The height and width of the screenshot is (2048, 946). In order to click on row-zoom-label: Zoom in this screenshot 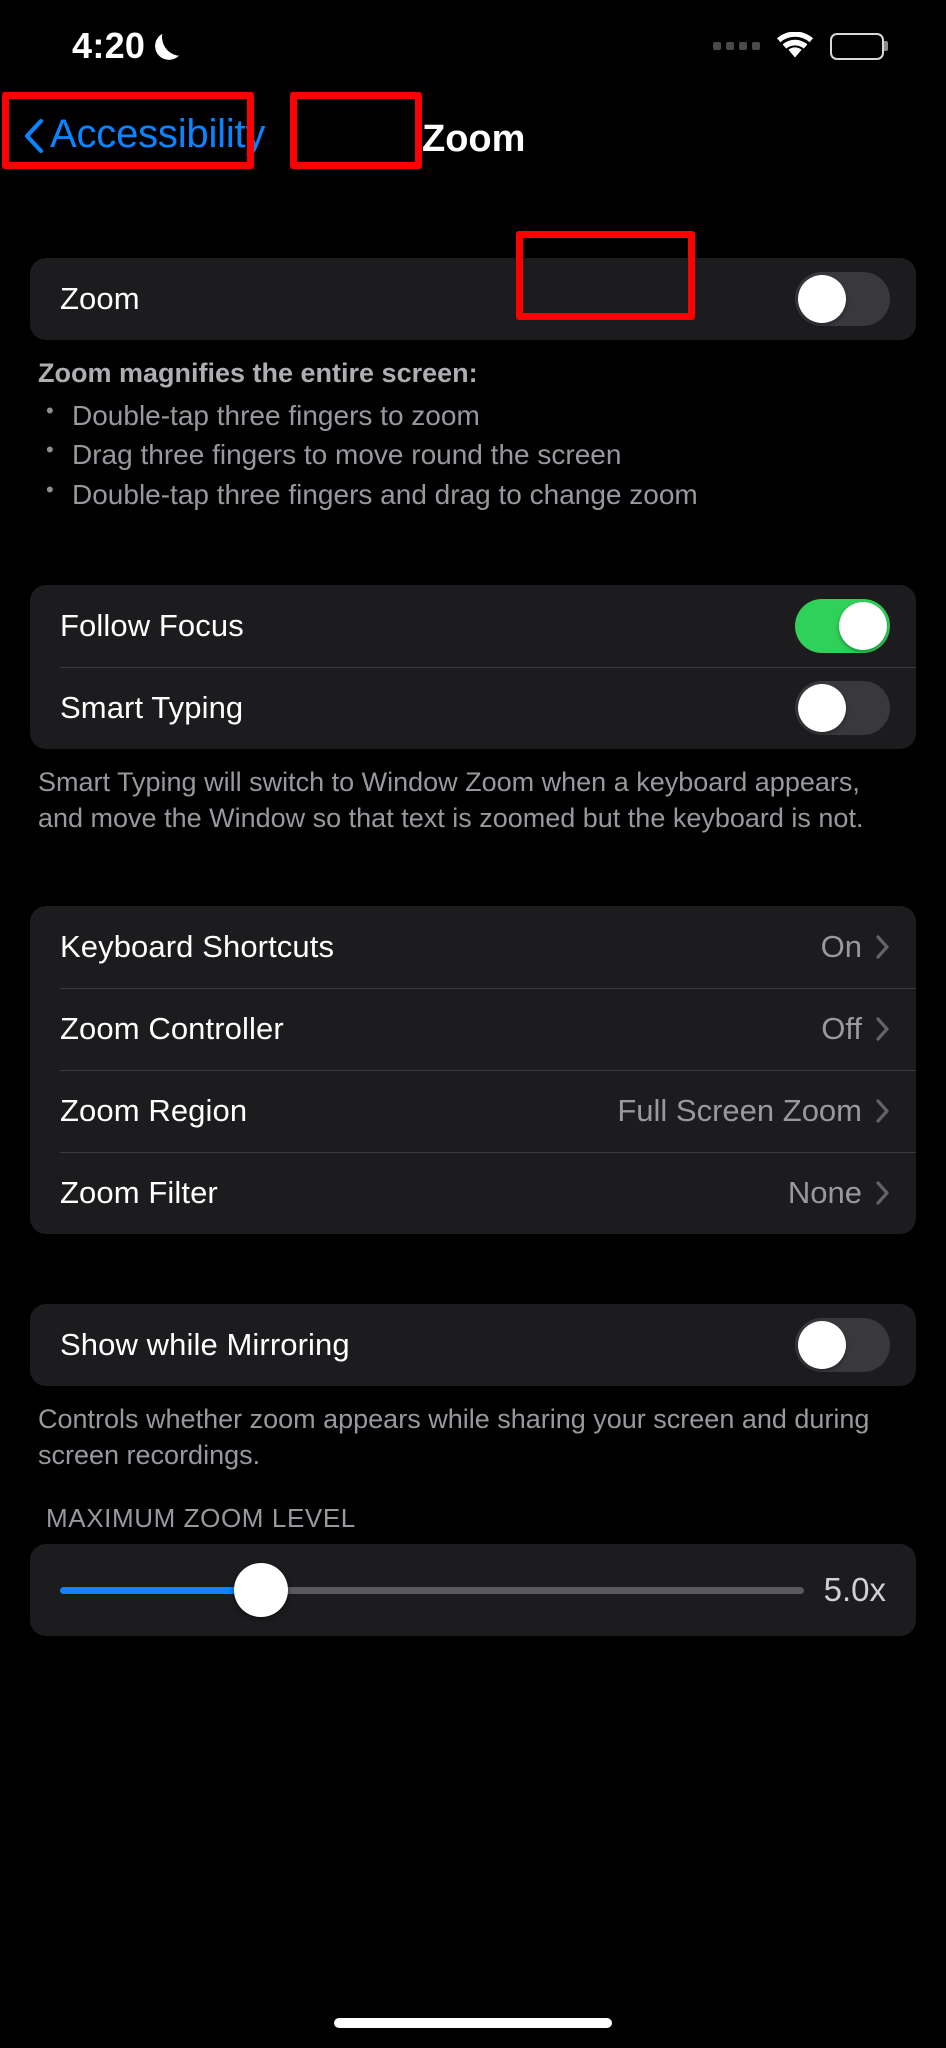, I will do `click(100, 298)`.